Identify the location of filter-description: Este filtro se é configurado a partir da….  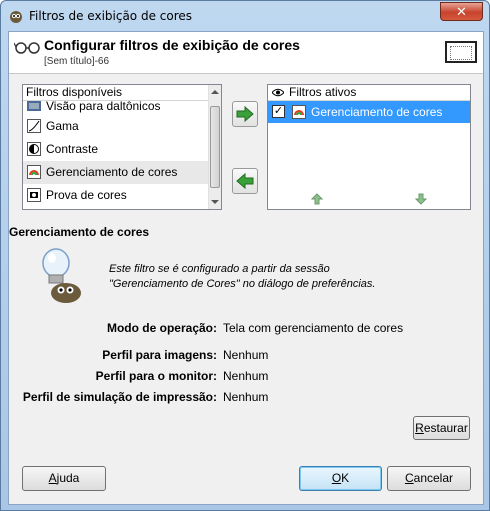
(274, 277).